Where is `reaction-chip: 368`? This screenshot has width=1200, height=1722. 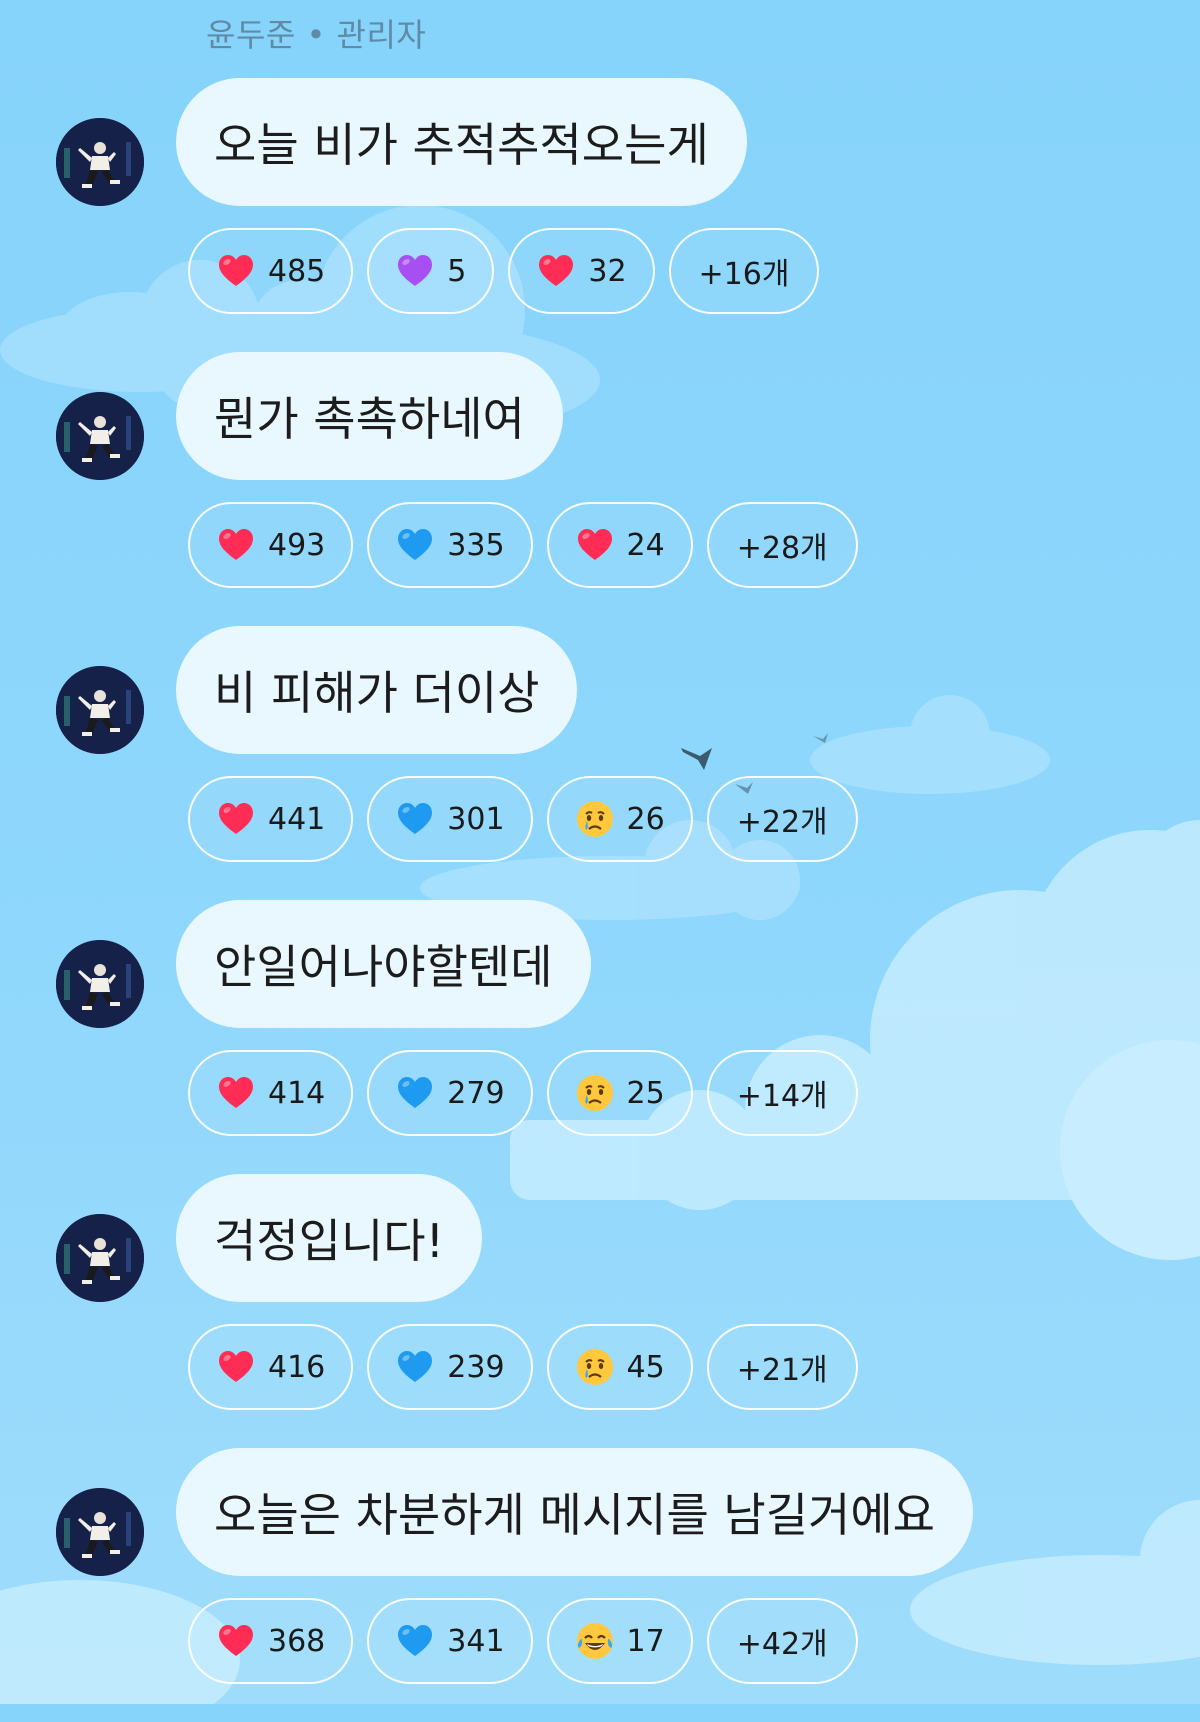
reaction-chip: 368 is located at coordinates (271, 1641).